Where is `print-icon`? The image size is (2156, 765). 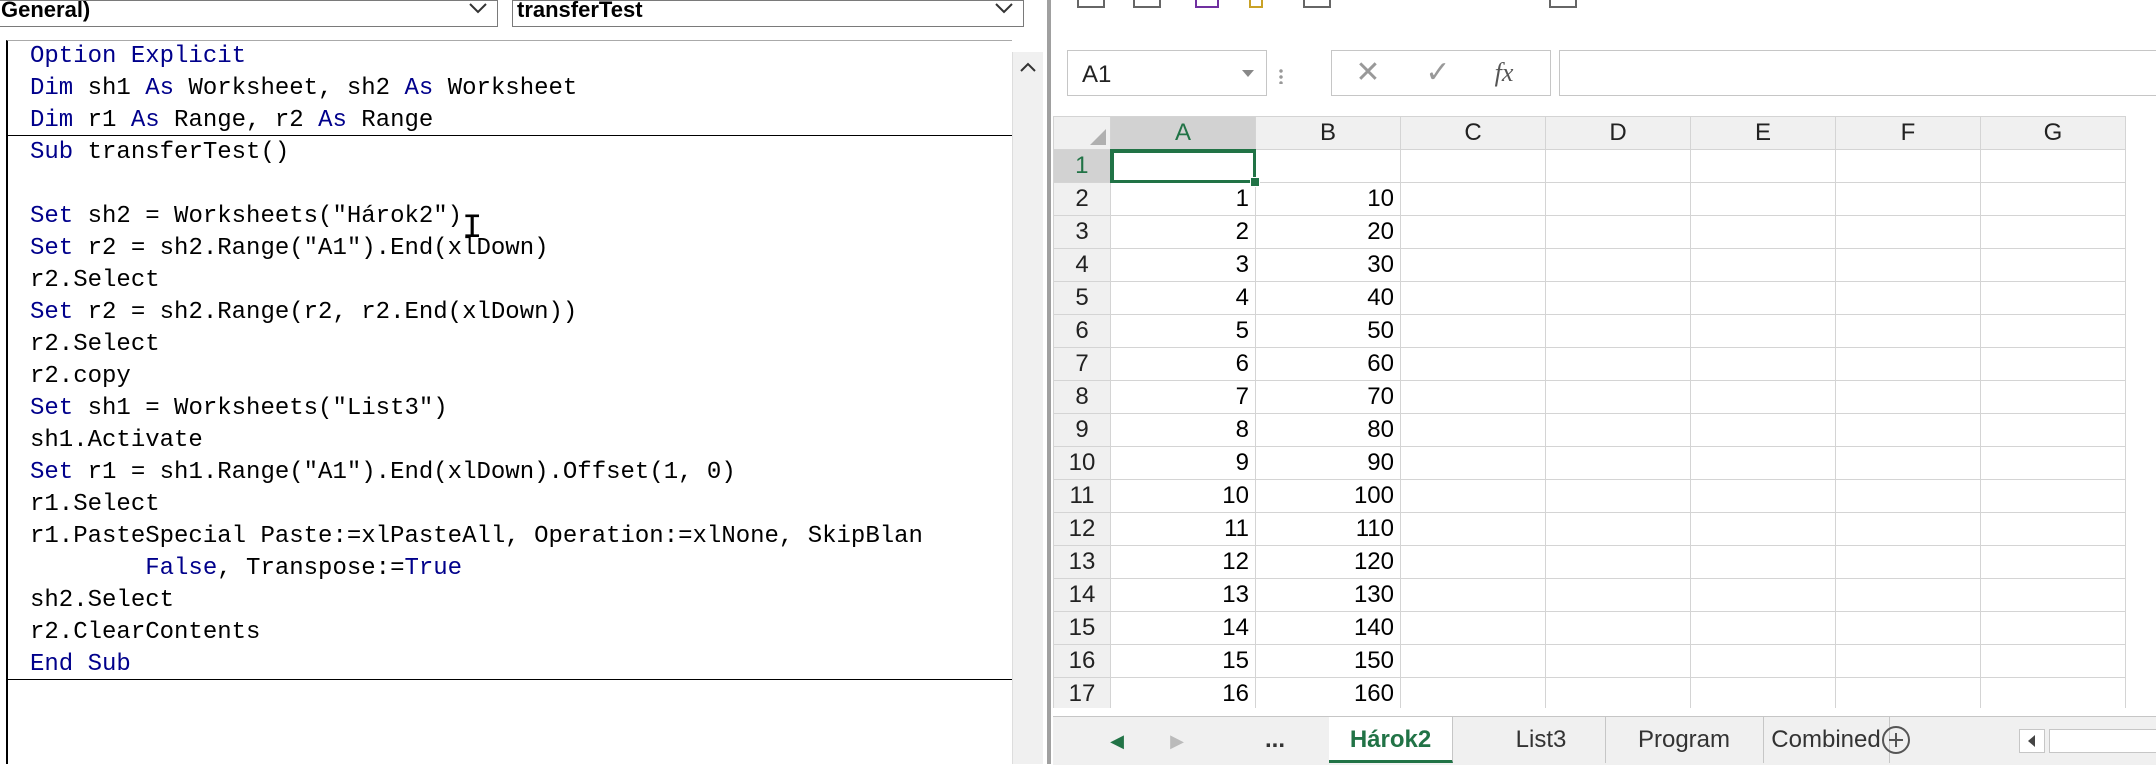
print-icon is located at coordinates (1317, 4).